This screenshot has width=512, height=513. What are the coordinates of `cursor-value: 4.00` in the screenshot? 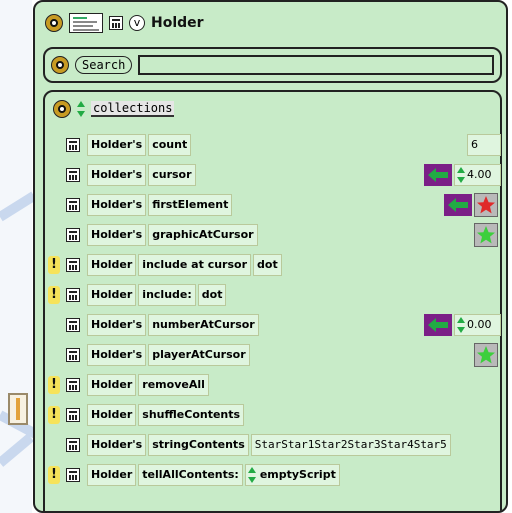 It's located at (477, 175).